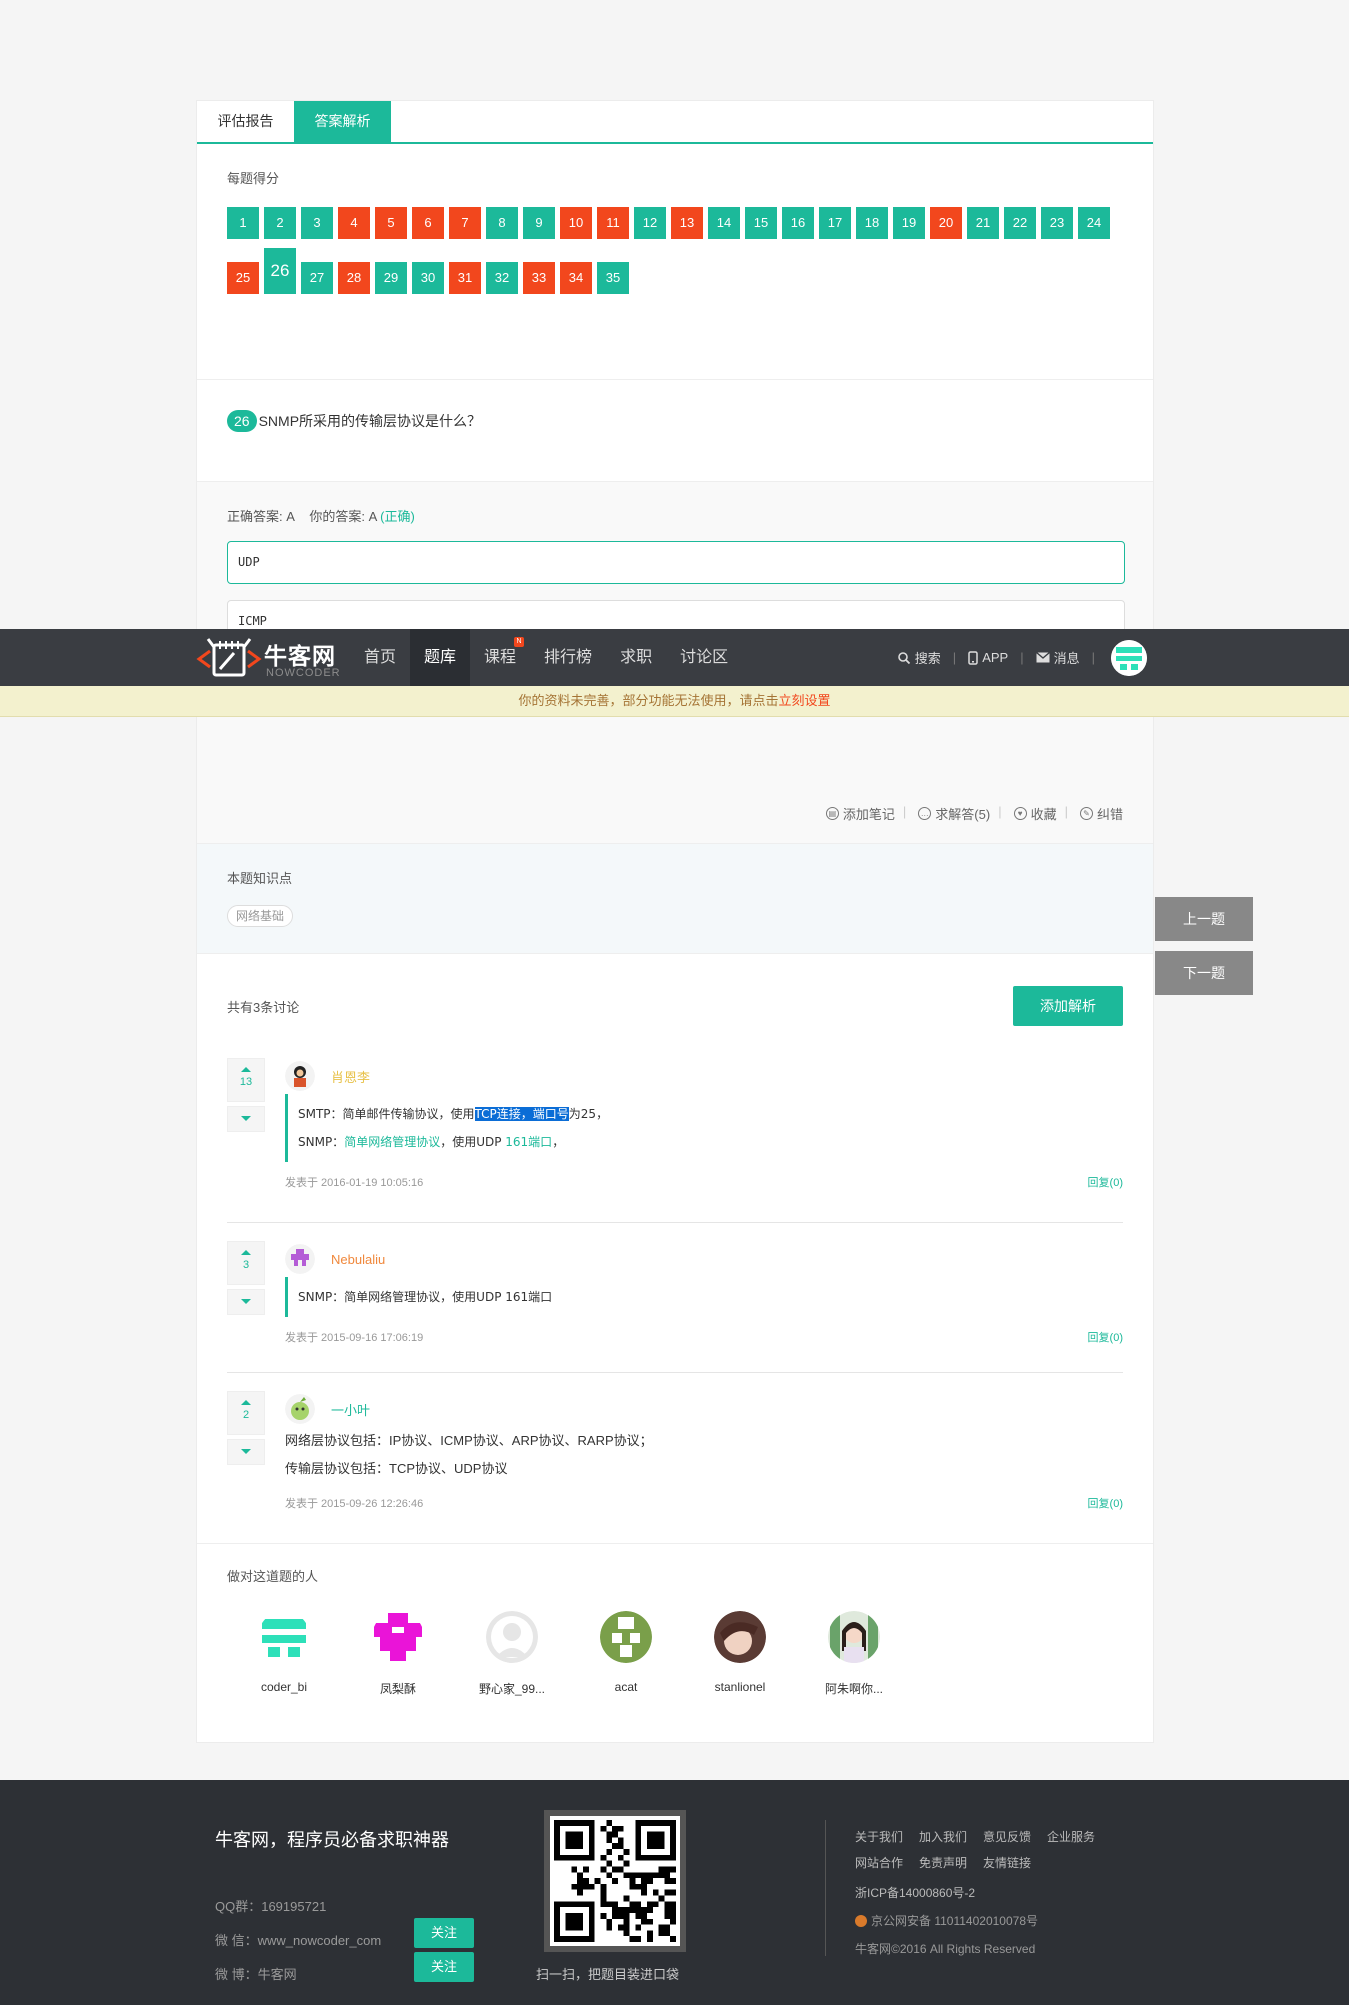 The width and height of the screenshot is (1349, 2005). Describe the element at coordinates (350, 1076) in the screenshot. I see `comment-username: 肖恩李` at that location.